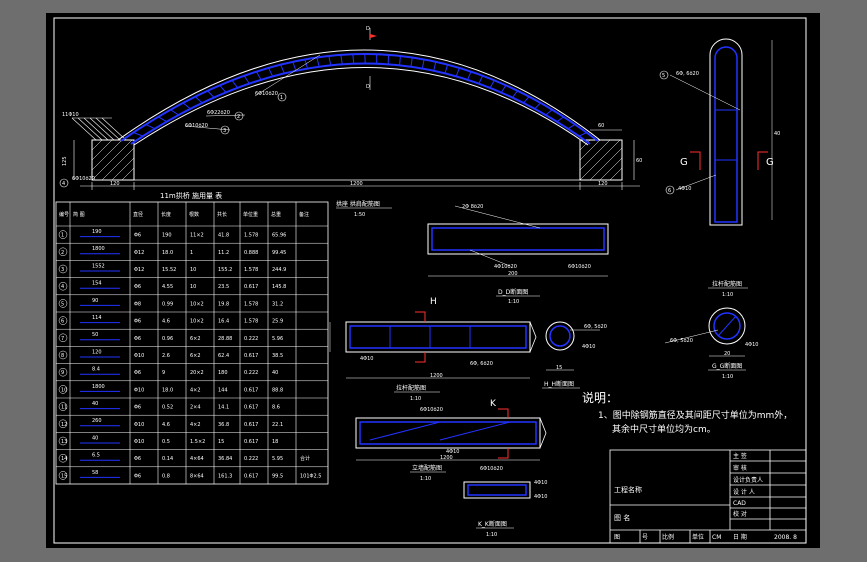  Describe the element at coordinates (167, 408) in the screenshot. I see `table-cell-len: 0.52` at that location.